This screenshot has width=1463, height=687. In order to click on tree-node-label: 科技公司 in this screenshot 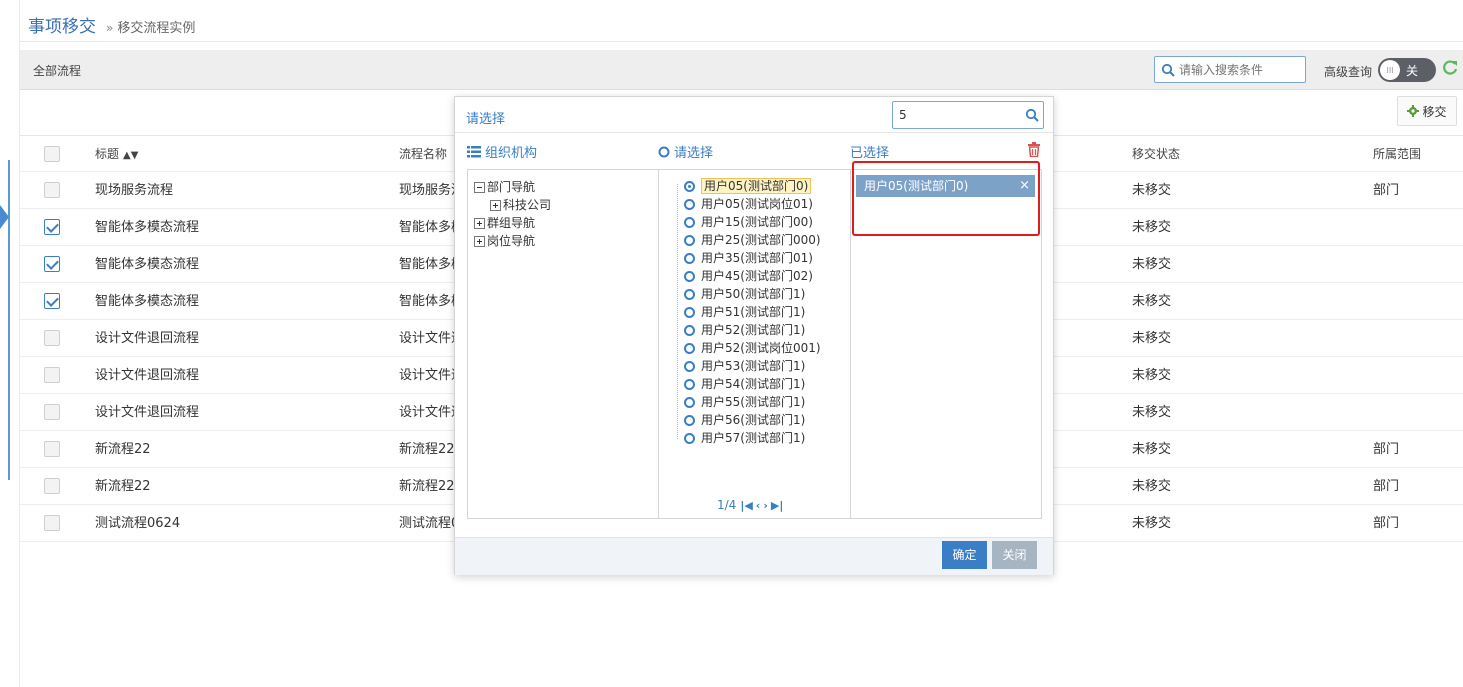, I will do `click(527, 205)`.